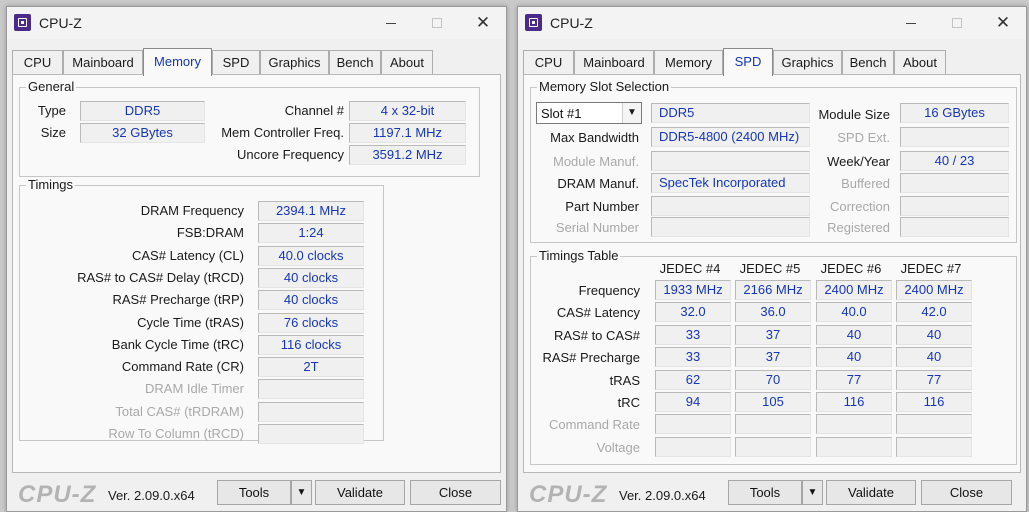 This screenshot has width=1029, height=512. I want to click on mem-controller-freq-label: Mem Controller Freq., so click(282, 132).